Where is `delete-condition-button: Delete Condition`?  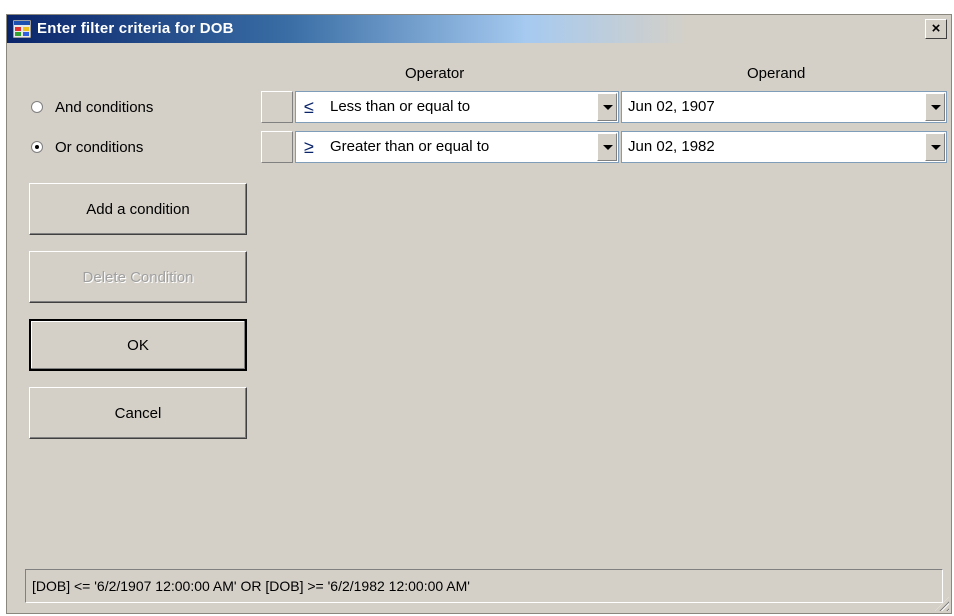
delete-condition-button: Delete Condition is located at coordinates (138, 277).